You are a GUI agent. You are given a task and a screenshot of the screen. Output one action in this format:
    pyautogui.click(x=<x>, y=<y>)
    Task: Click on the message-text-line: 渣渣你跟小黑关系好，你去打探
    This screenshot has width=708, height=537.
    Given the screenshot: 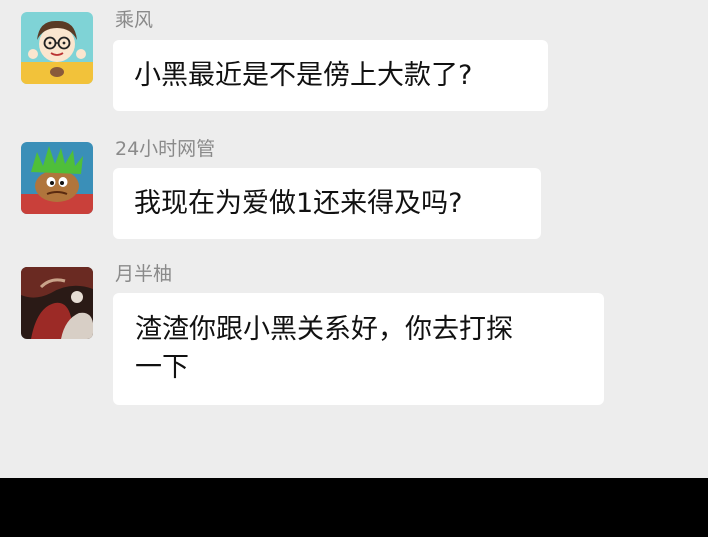 What is the action you would take?
    pyautogui.click(x=324, y=329)
    